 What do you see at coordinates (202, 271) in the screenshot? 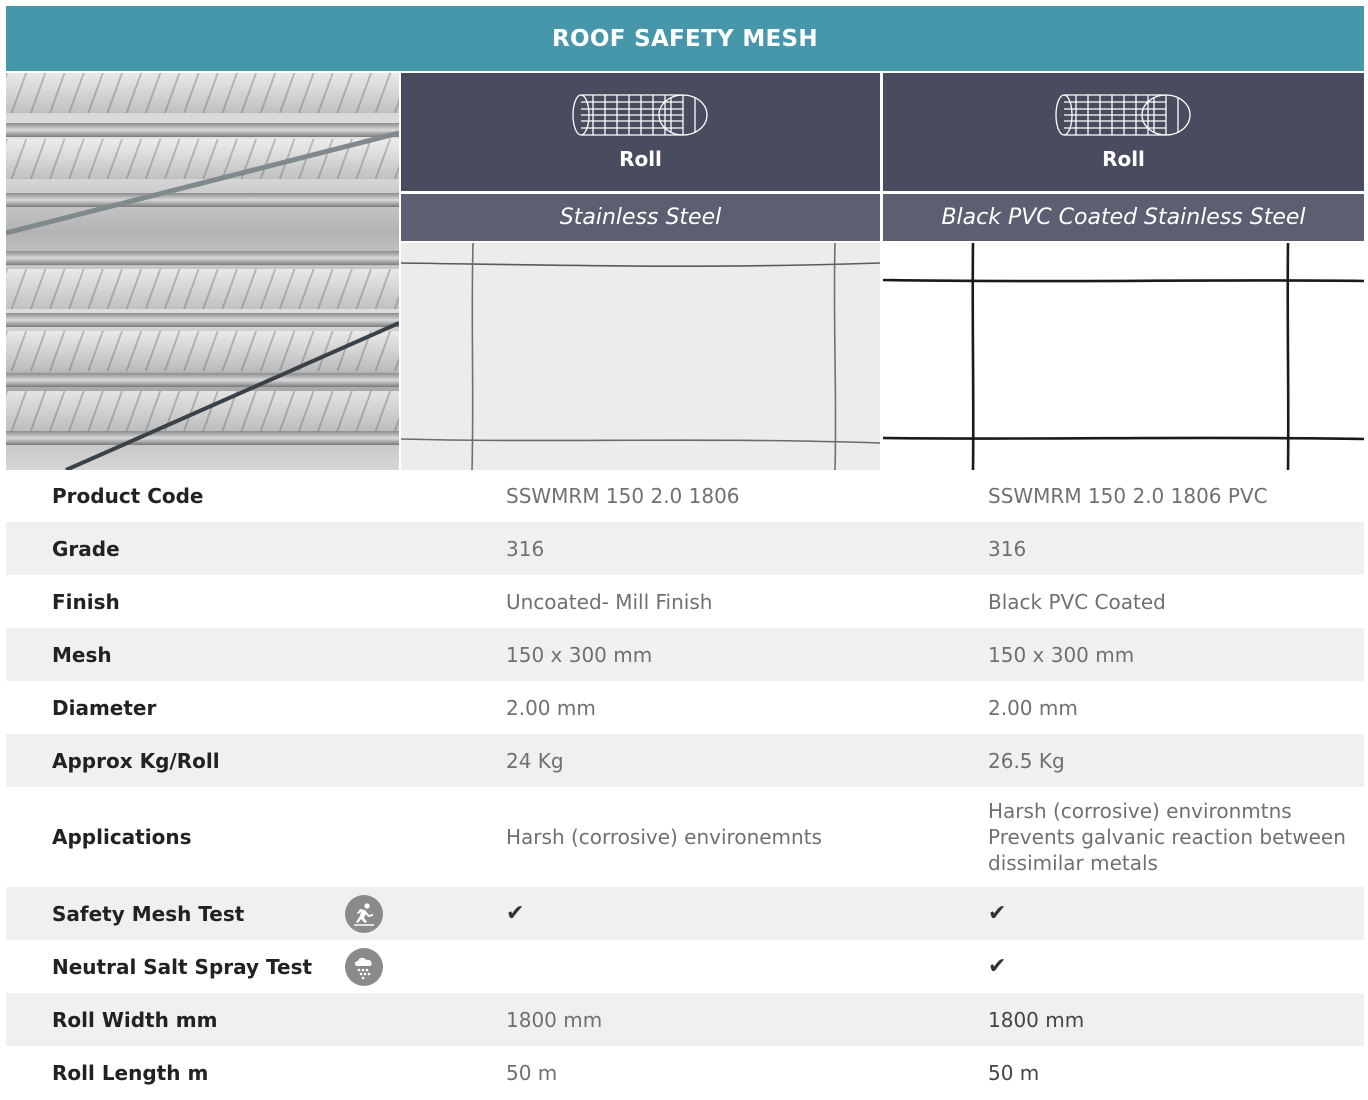
I see `roof-installation-photo` at bounding box center [202, 271].